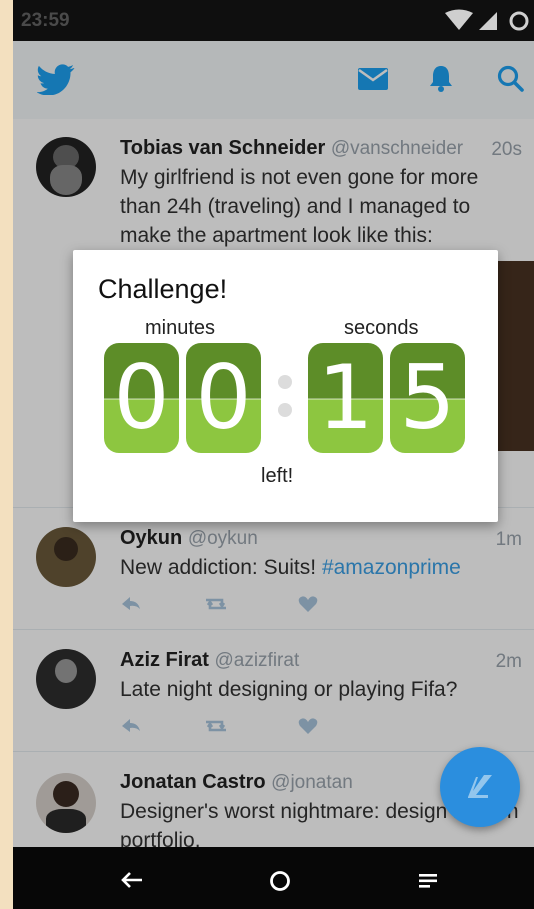 This screenshot has height=909, width=534. I want to click on colon-dot-top, so click(285, 382).